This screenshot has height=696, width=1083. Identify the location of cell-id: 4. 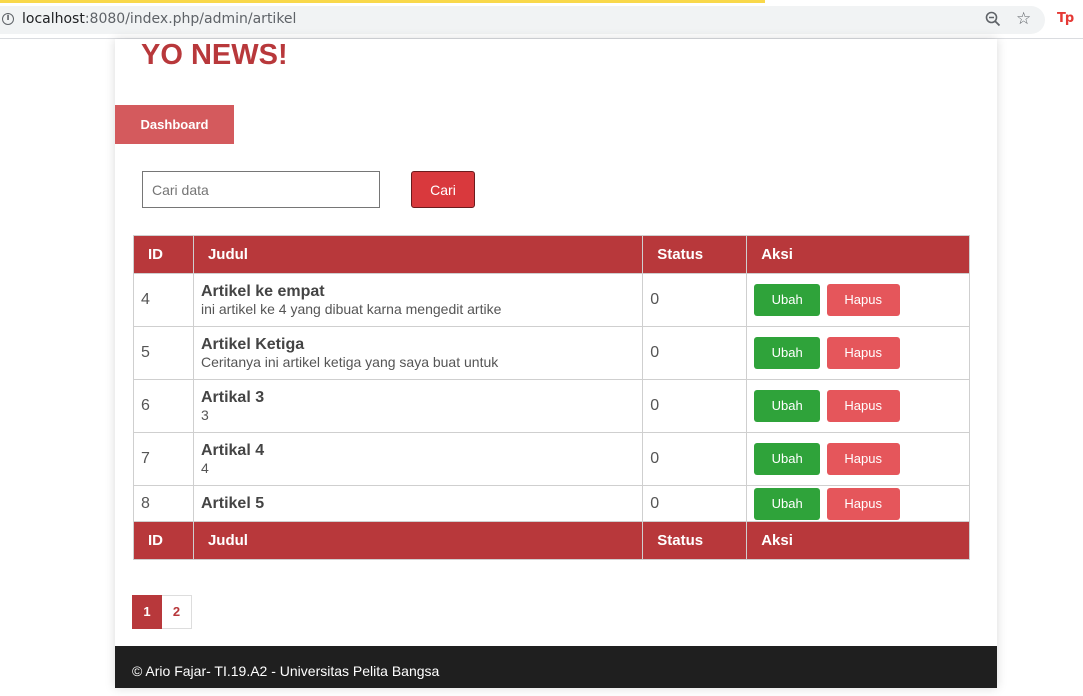
(163, 300).